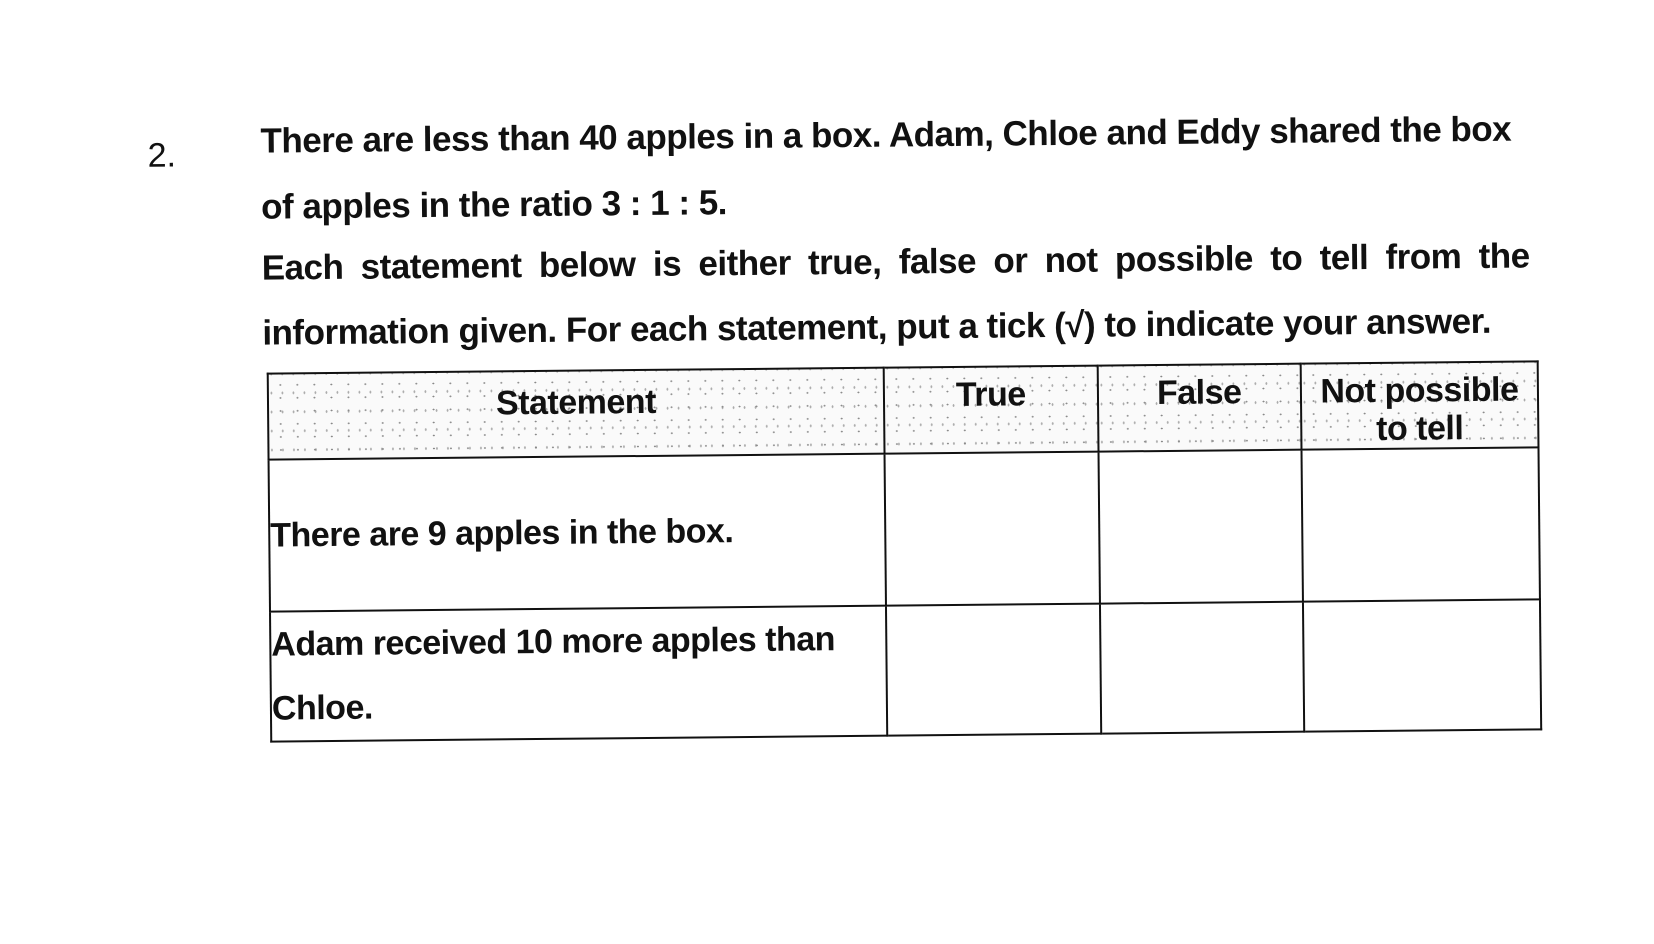 This screenshot has width=1654, height=944. What do you see at coordinates (1199, 393) in the screenshot?
I see `header-false-label: False` at bounding box center [1199, 393].